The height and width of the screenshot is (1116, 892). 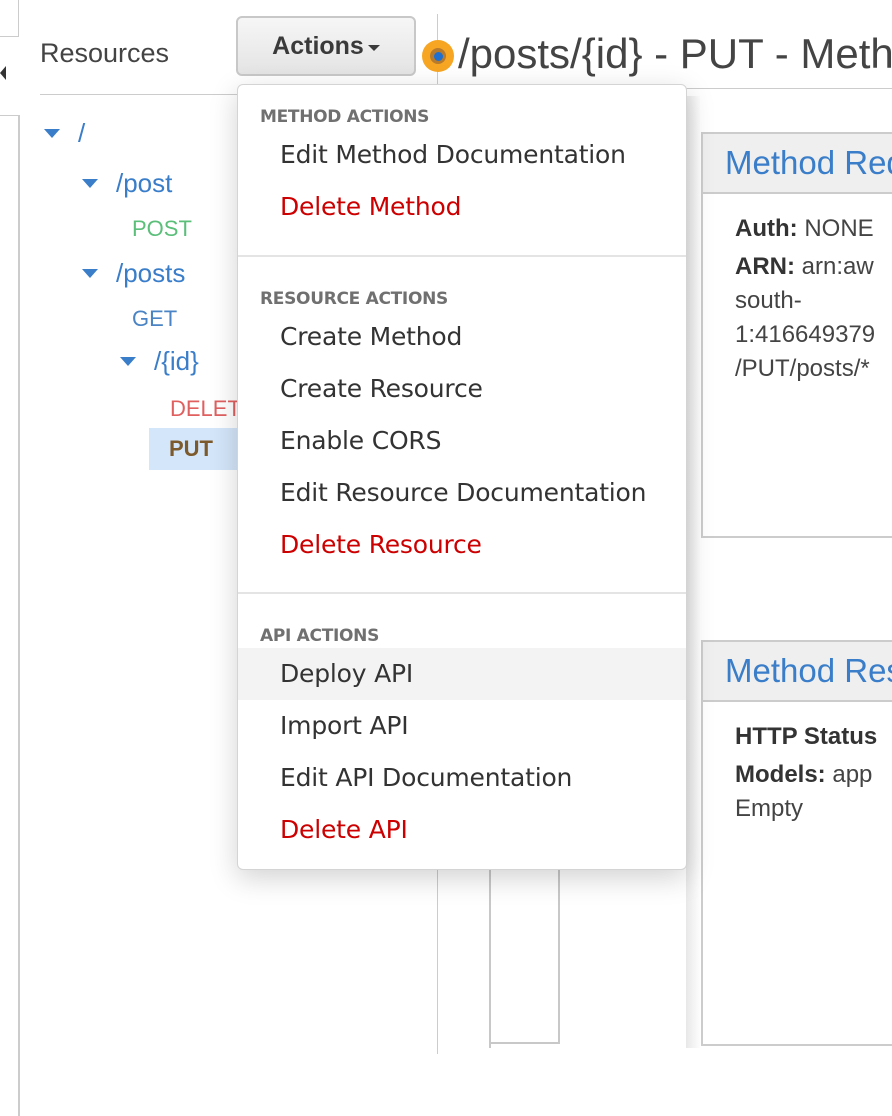 I want to click on actions-label: Actions, so click(x=318, y=45).